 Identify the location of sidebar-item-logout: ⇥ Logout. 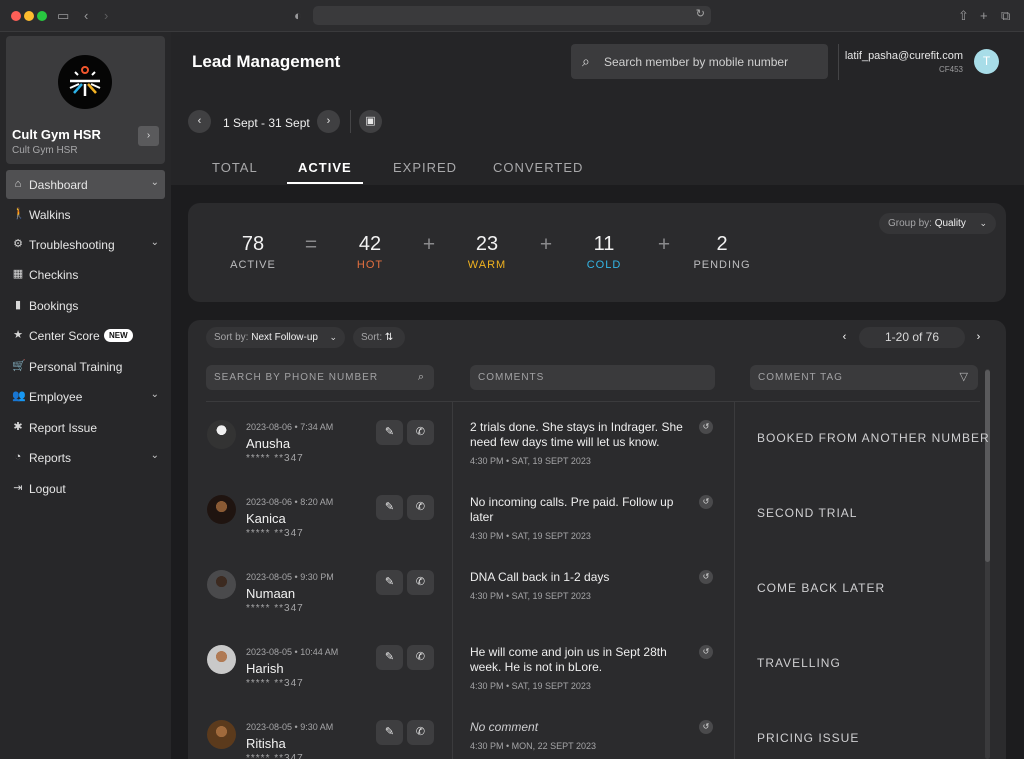
(85, 488).